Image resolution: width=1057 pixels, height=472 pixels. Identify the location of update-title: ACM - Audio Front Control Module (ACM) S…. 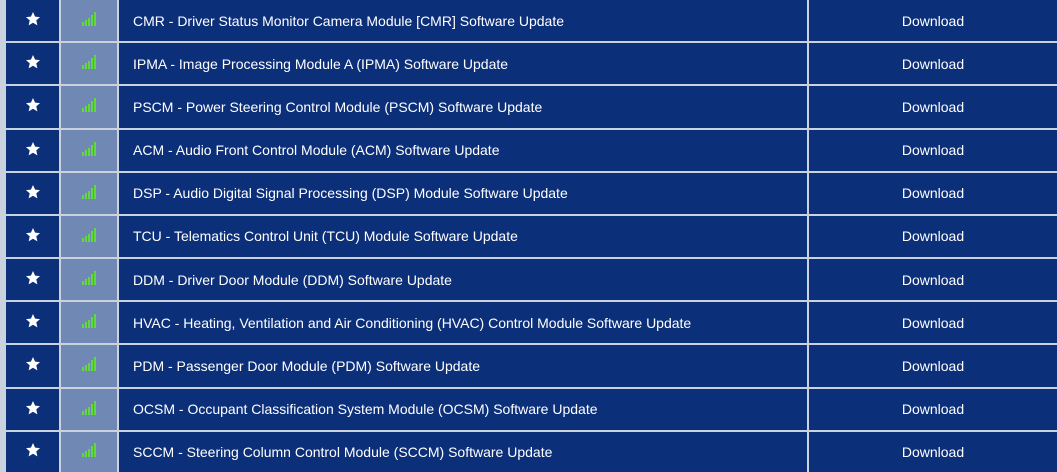
(464, 151).